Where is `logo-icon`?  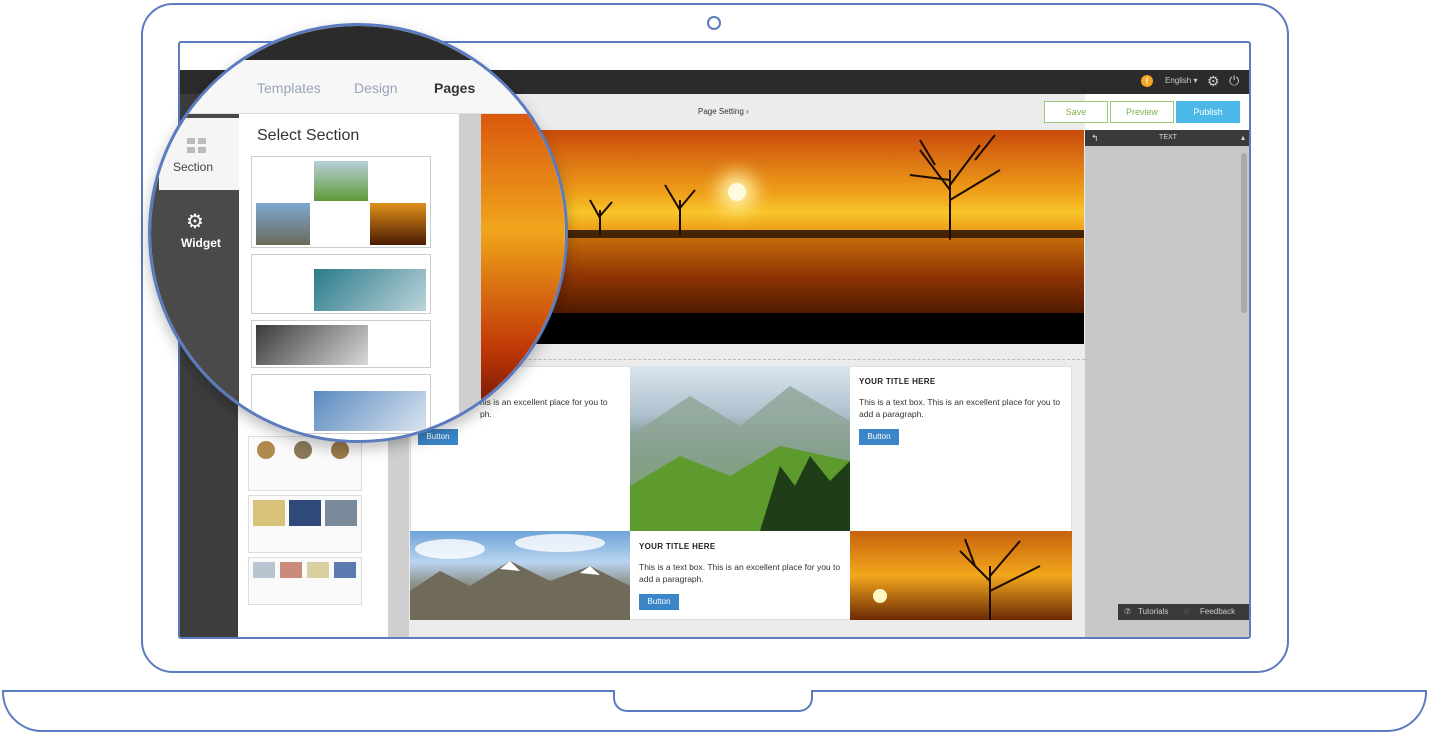
logo-icon is located at coordinates (203, 84).